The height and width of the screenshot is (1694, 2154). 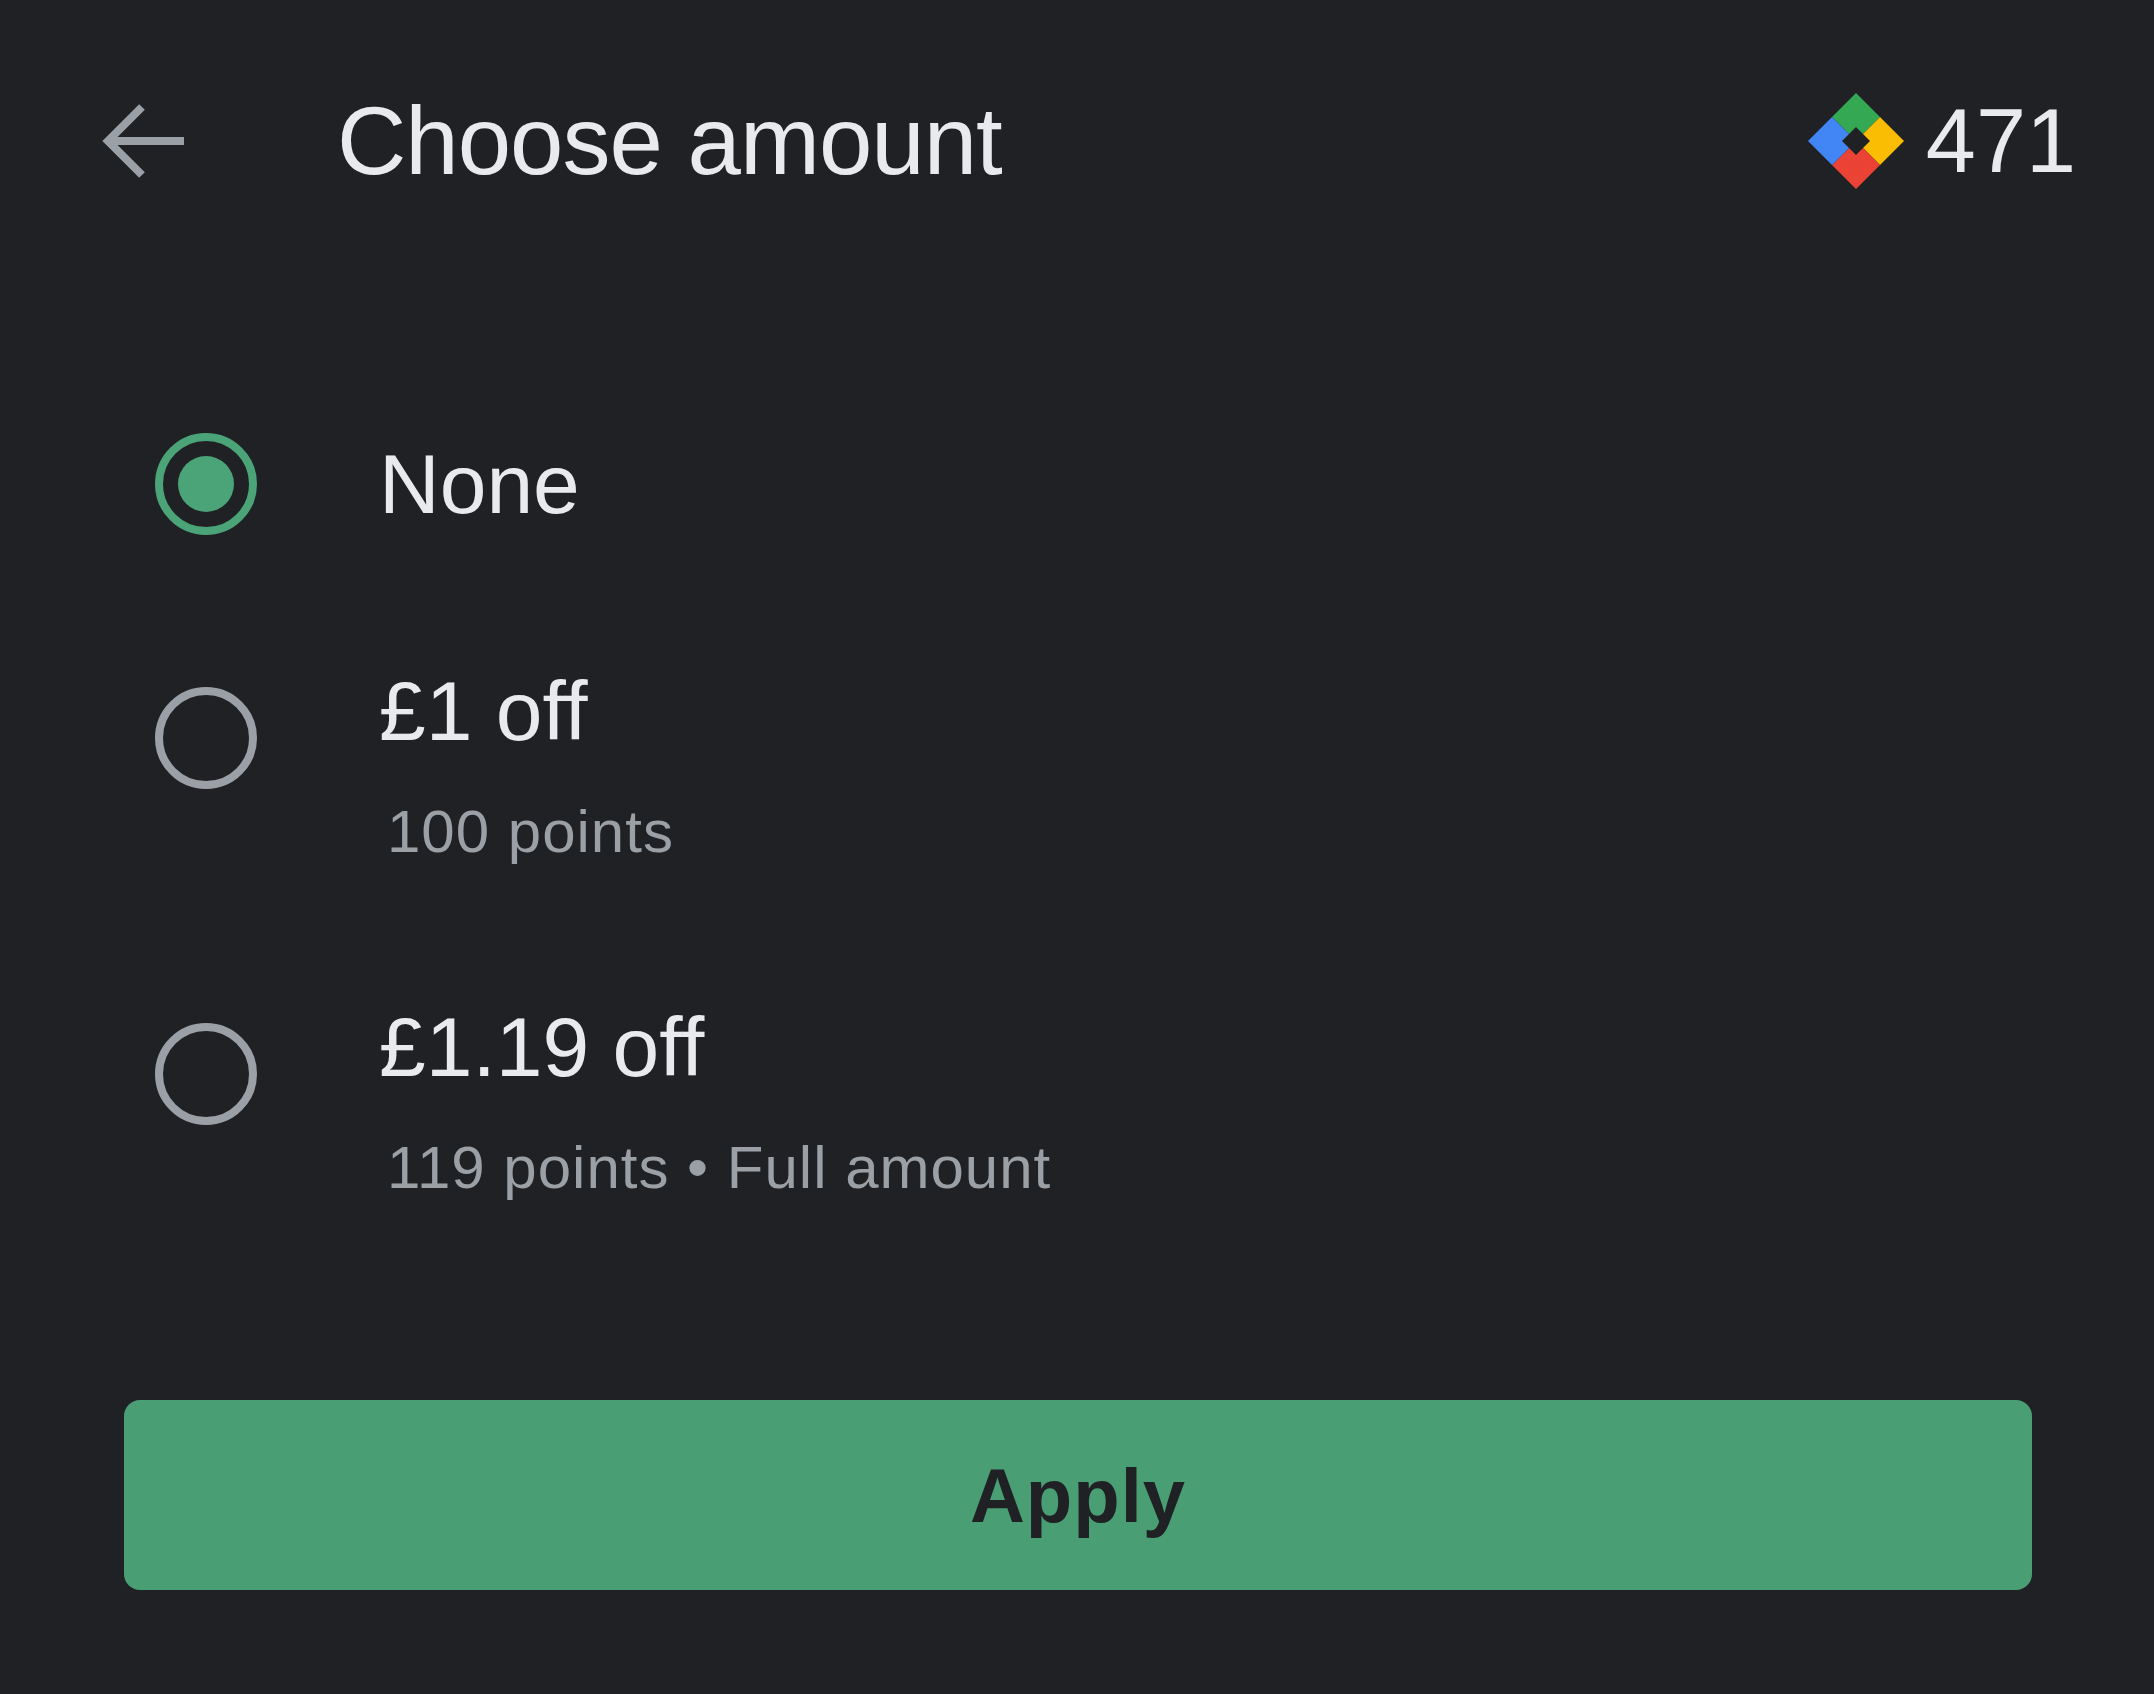 I want to click on apply-button: Apply, so click(x=1078, y=1495).